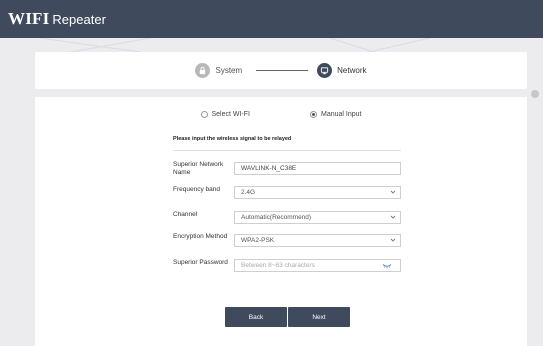 The height and width of the screenshot is (346, 543). I want to click on password-label: Superior Password, so click(200, 262).